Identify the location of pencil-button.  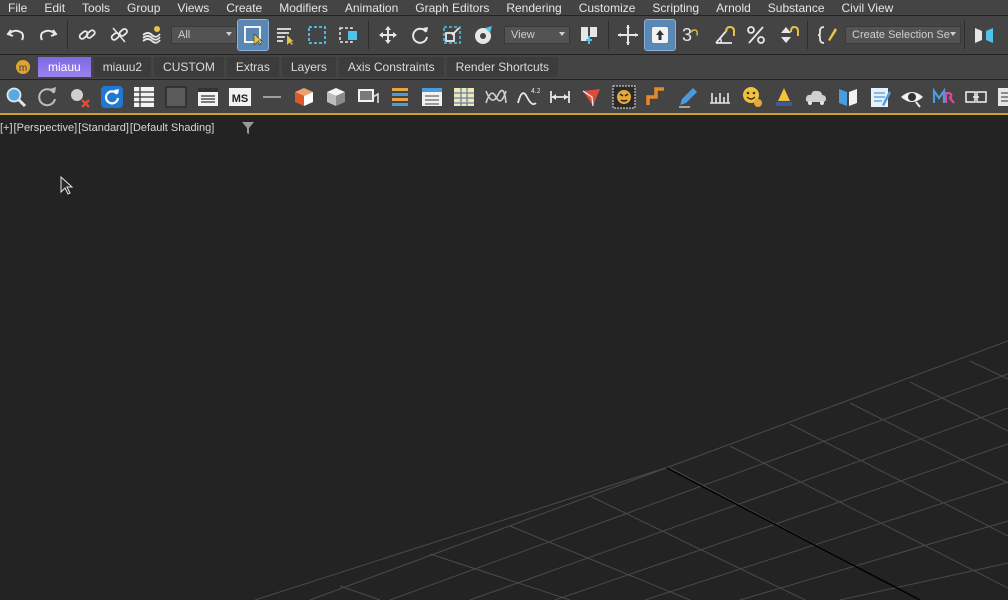
(688, 97).